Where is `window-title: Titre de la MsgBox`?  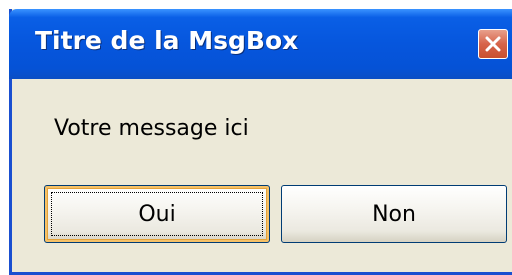 window-title: Titre de la MsgBox is located at coordinates (167, 40).